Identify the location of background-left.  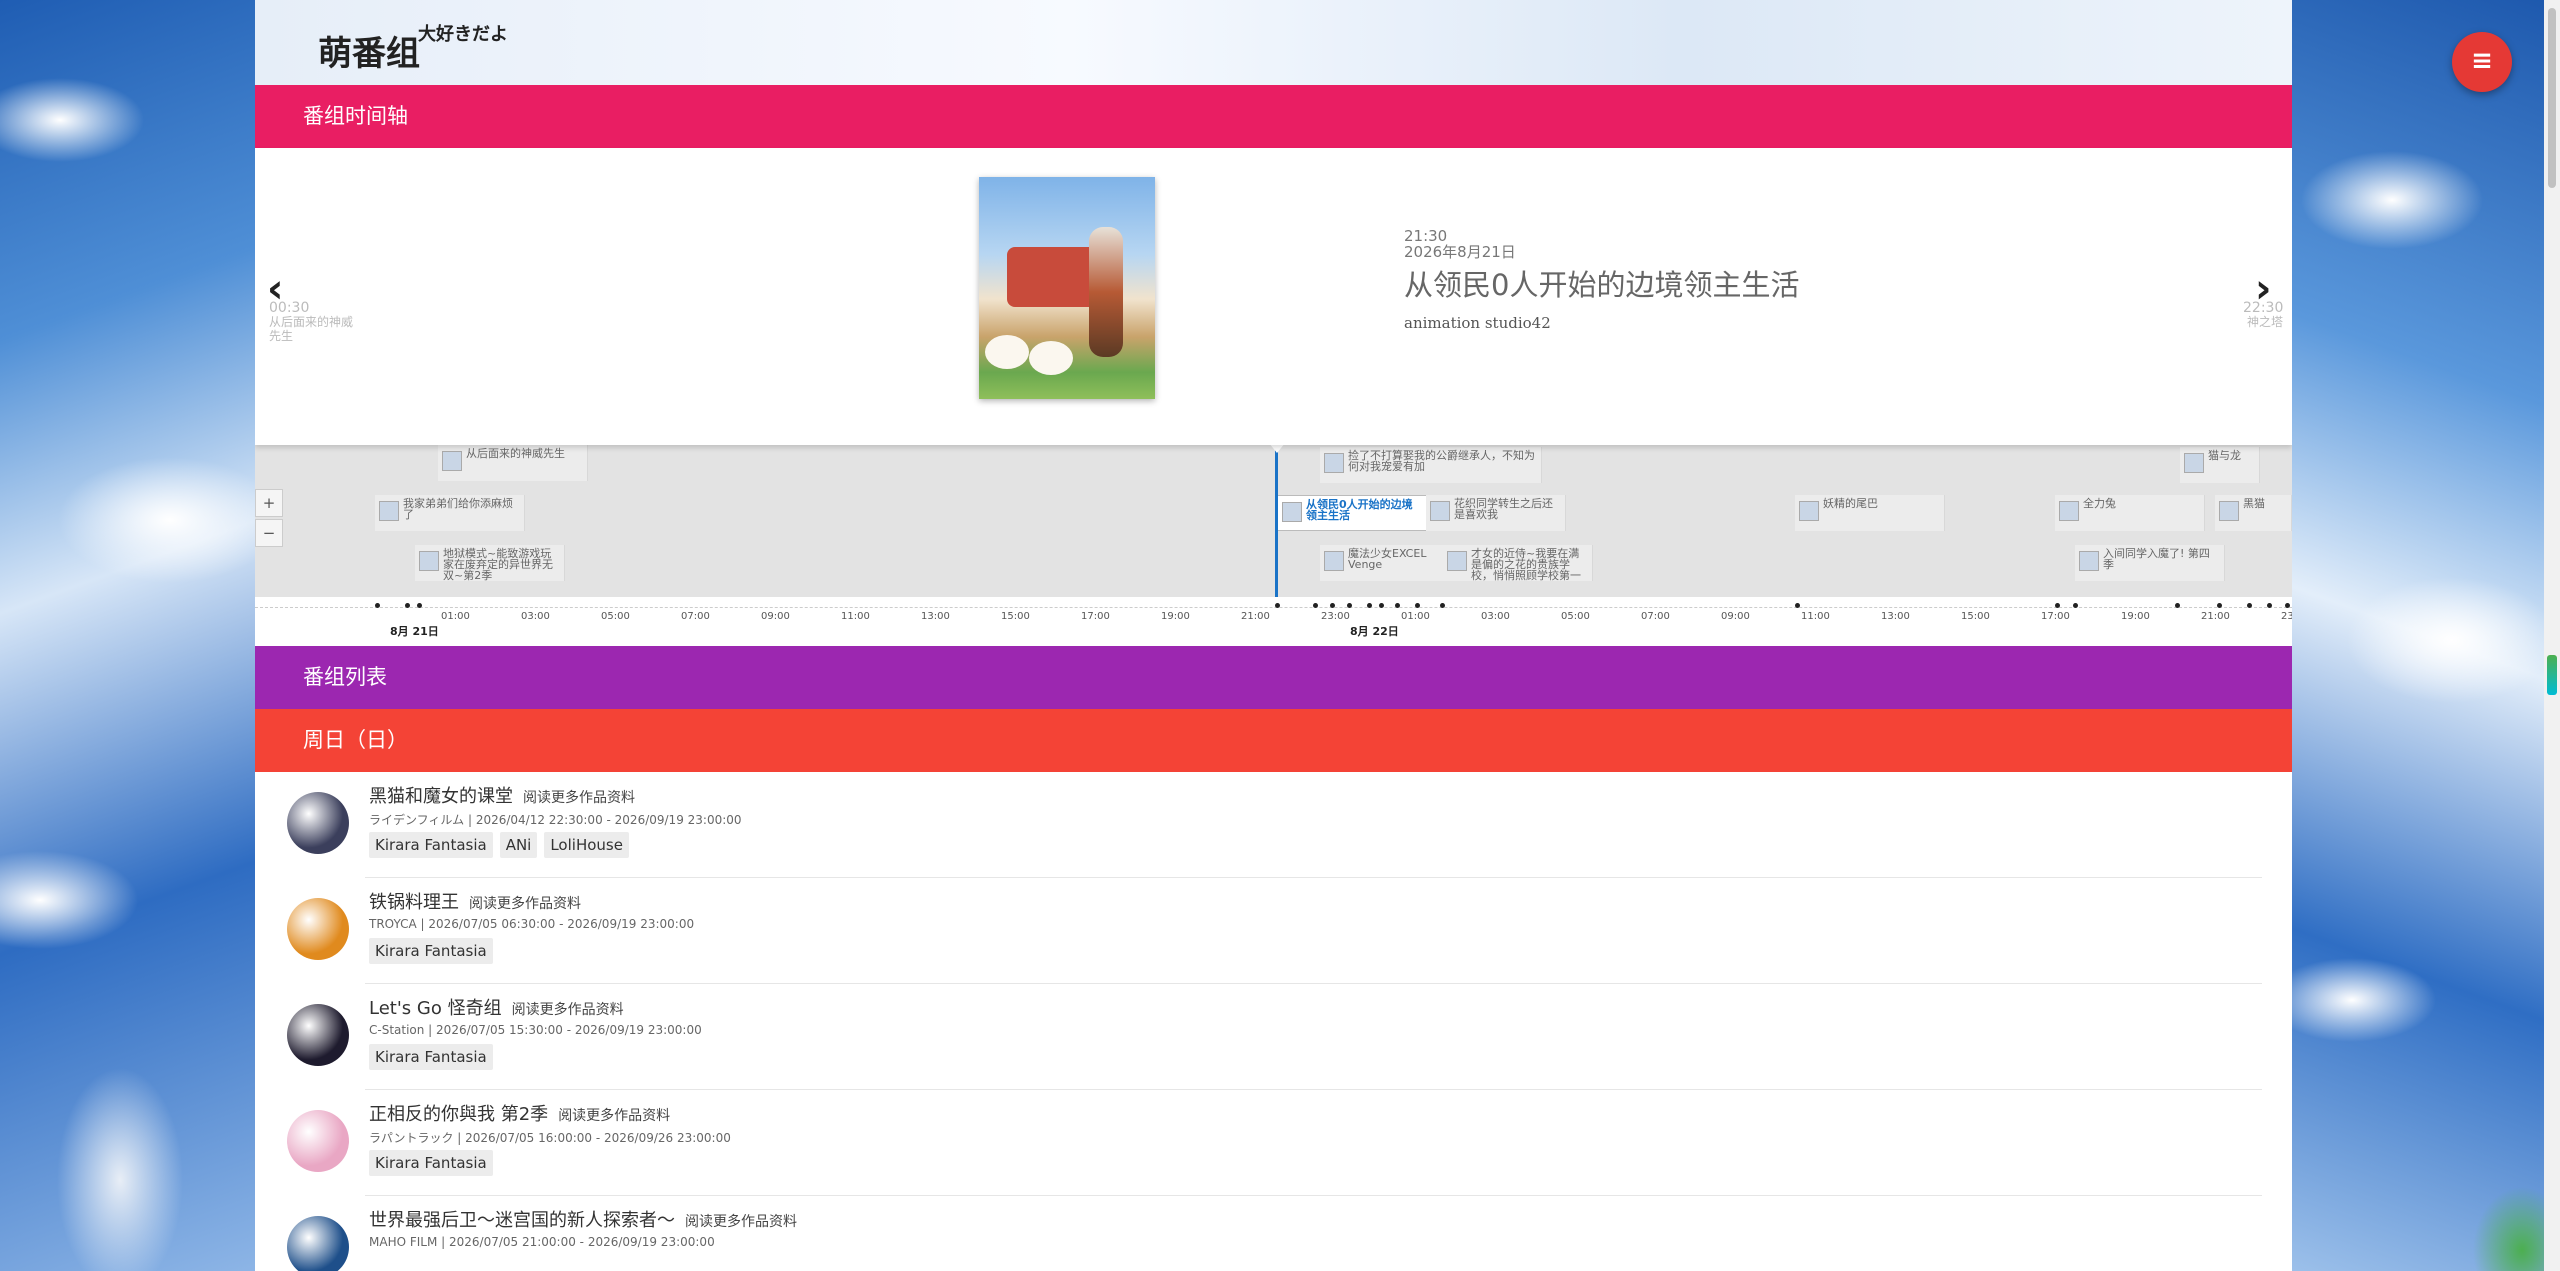
(127, 635).